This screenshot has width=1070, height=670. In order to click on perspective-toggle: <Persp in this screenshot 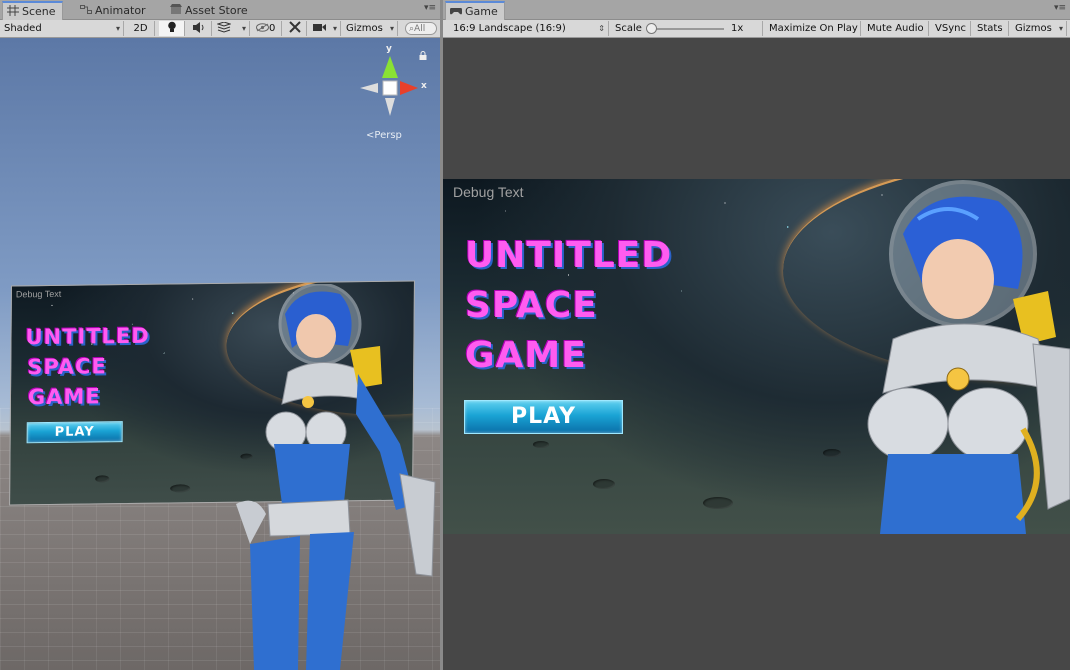, I will do `click(384, 135)`.